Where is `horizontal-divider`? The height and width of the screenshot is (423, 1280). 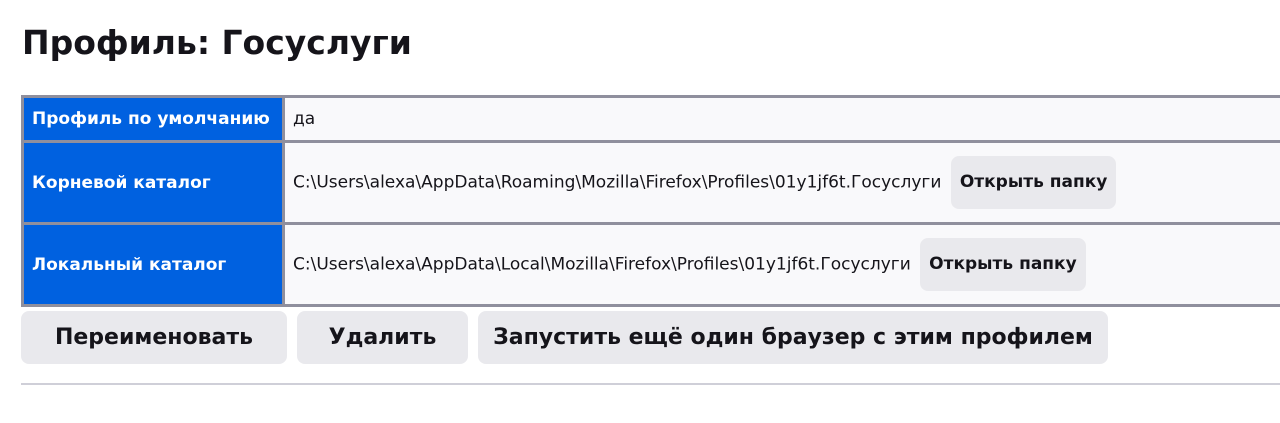
horizontal-divider is located at coordinates (650, 384).